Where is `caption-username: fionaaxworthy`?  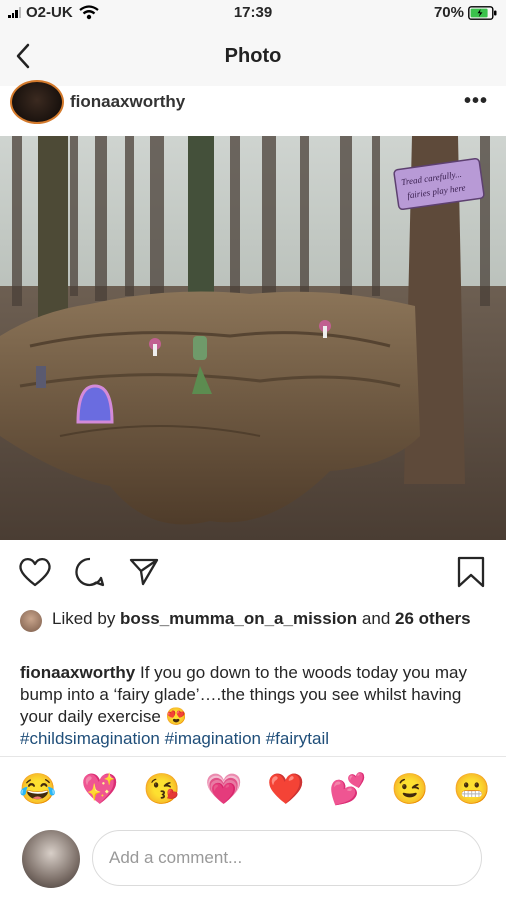 caption-username: fionaaxworthy is located at coordinates (77, 672).